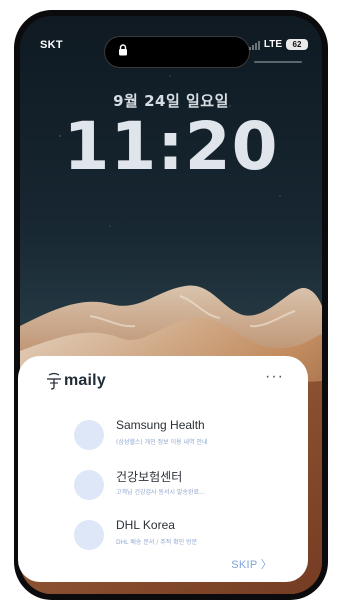 The width and height of the screenshot is (340, 603). I want to click on maily-brand-name: maily, so click(85, 380).